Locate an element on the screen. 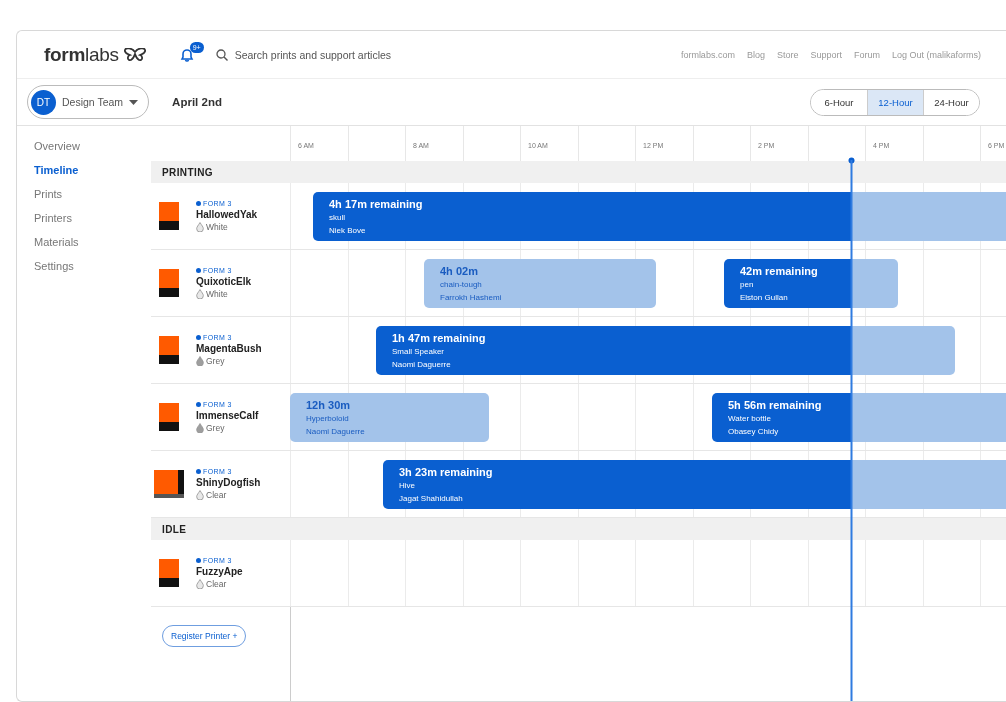  job-owner: Obasey Chidy is located at coordinates (753, 432).